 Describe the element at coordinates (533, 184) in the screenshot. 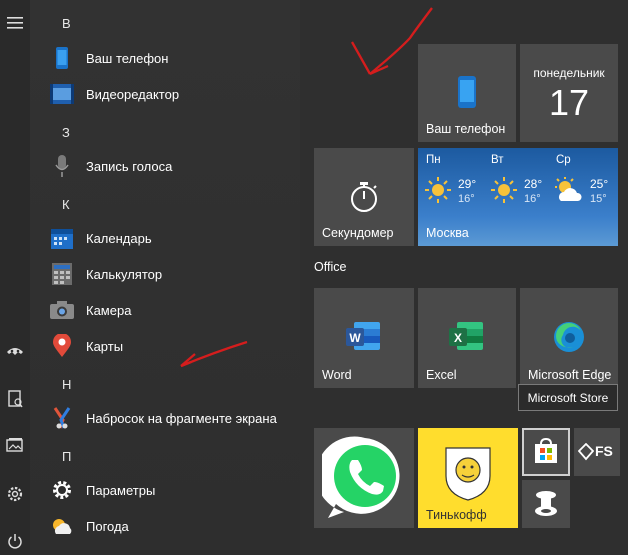

I see `weather-high: 28°` at that location.